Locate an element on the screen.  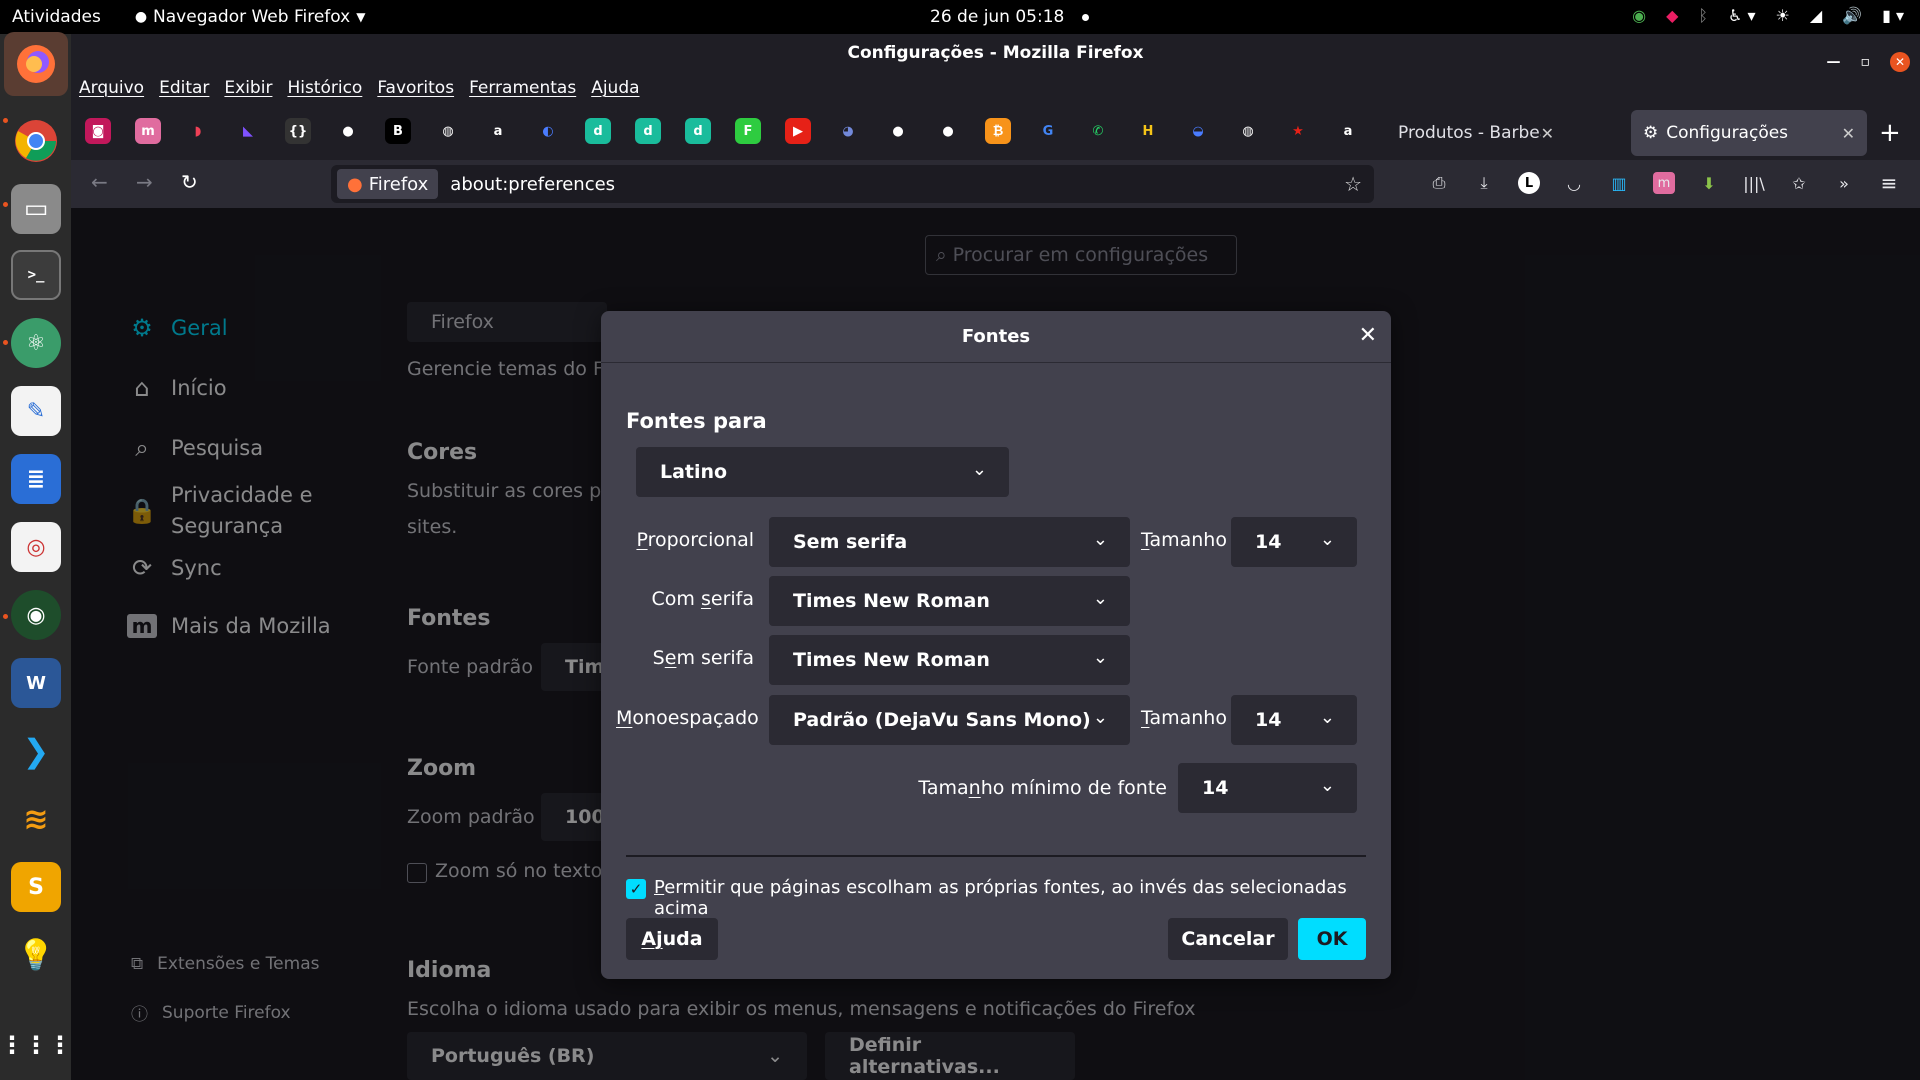
menu-favoritos: Favoritos is located at coordinates (415, 88).